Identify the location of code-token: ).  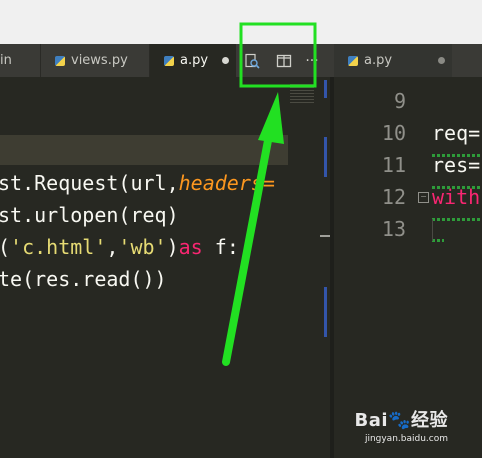
(172, 247).